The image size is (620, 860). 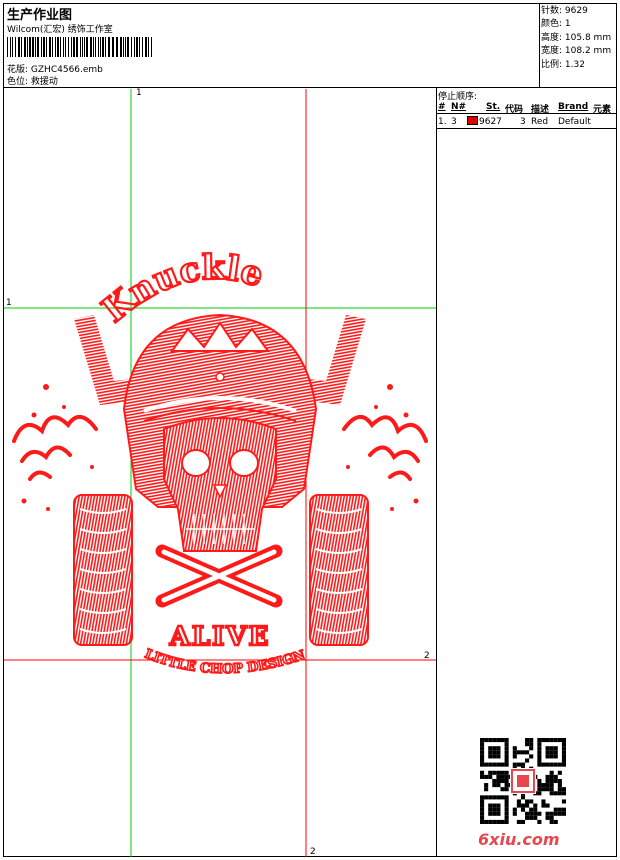 What do you see at coordinates (454, 122) in the screenshot?
I see `row-needle: 3` at bounding box center [454, 122].